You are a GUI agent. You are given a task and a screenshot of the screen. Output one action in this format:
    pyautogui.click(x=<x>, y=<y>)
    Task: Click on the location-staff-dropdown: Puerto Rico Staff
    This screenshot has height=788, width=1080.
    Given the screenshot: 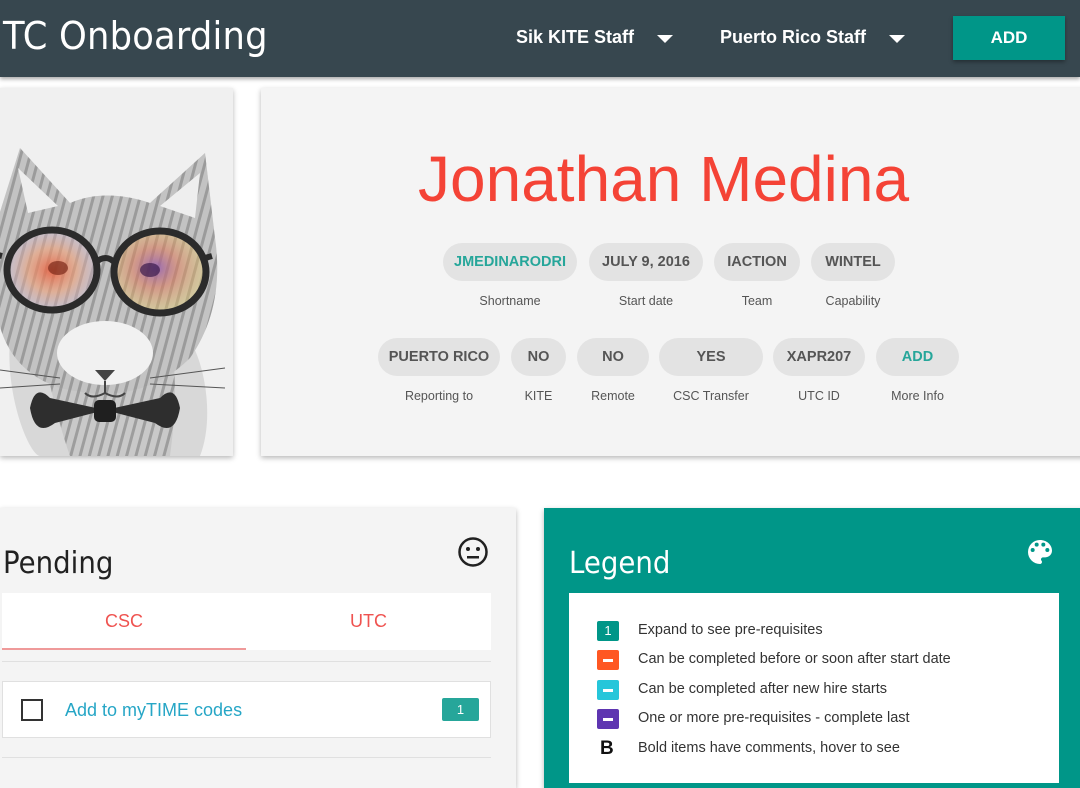 What is the action you would take?
    pyautogui.click(x=815, y=39)
    